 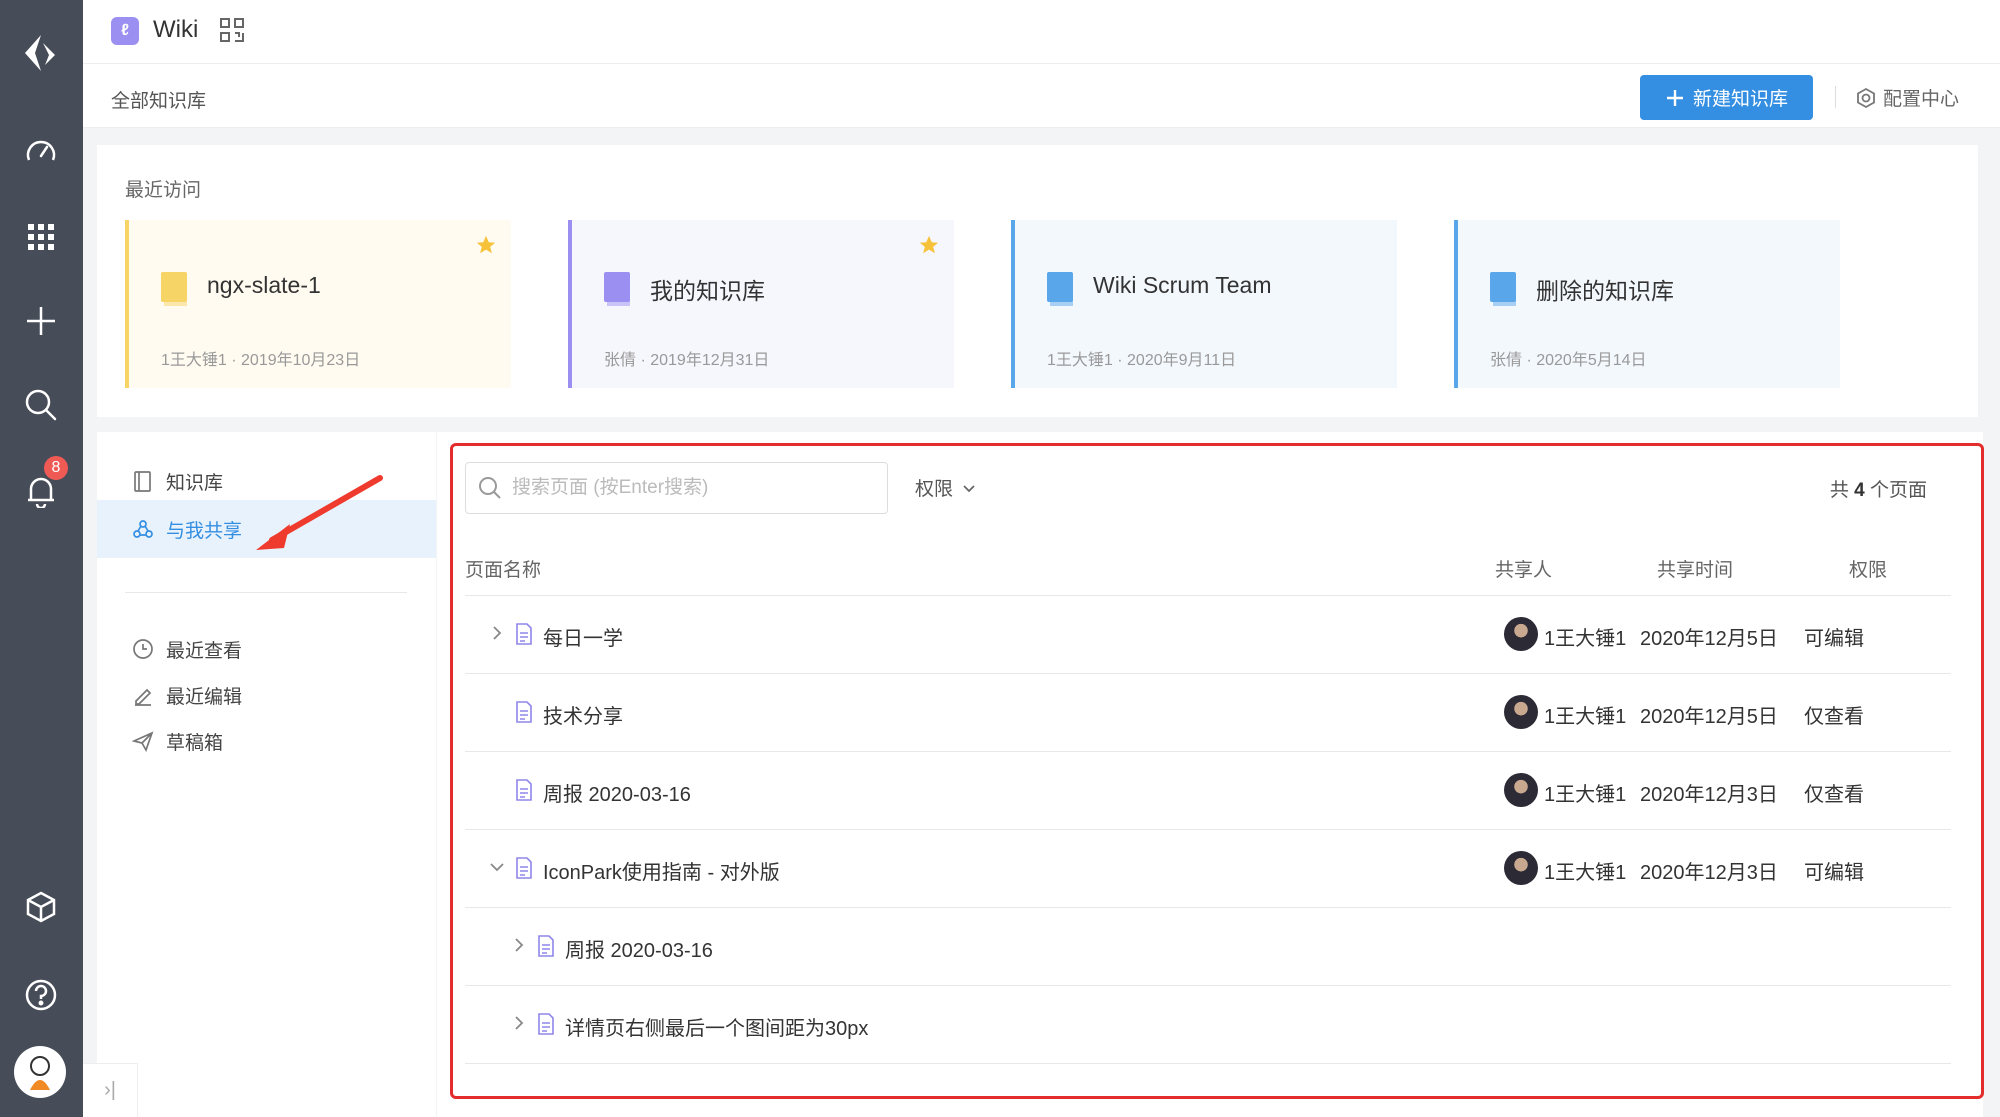 I want to click on page-title: 全部知识库, so click(x=159, y=101).